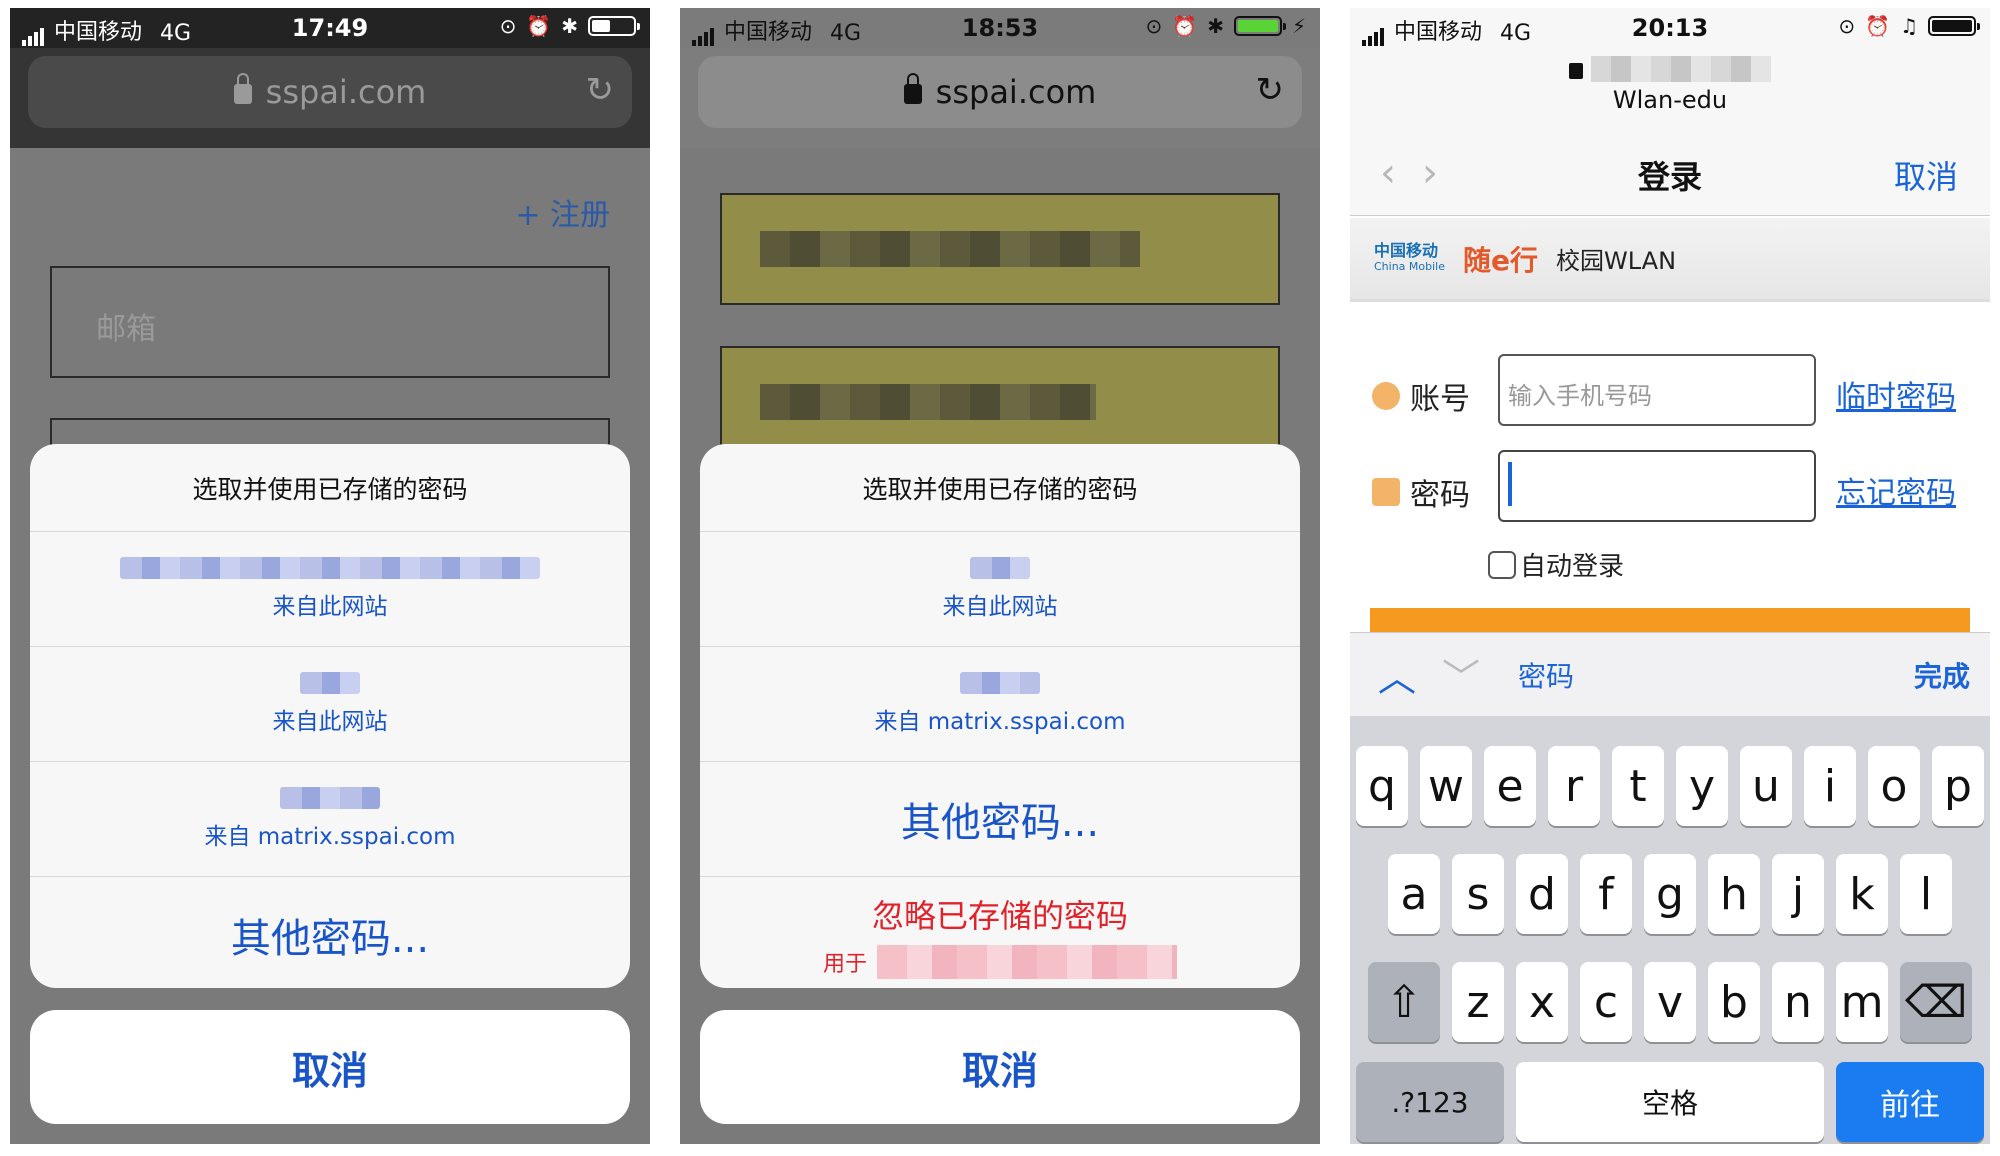  I want to click on key-t: t, so click(1638, 786).